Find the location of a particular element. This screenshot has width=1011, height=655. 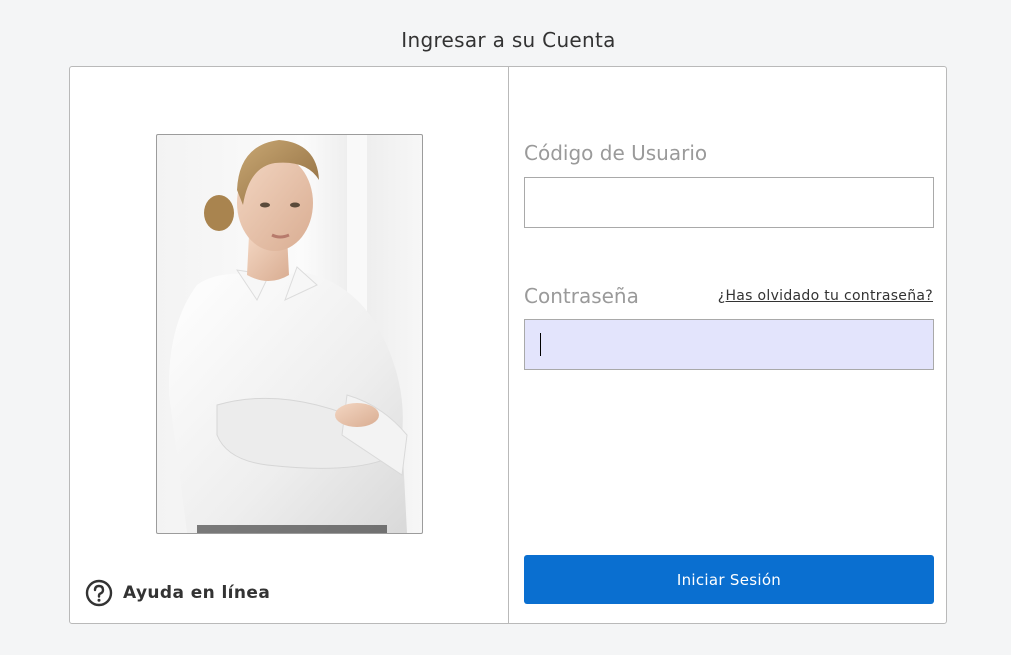

forgot-password-link: ¿Has olvidado tu contraseña? is located at coordinates (825, 296).